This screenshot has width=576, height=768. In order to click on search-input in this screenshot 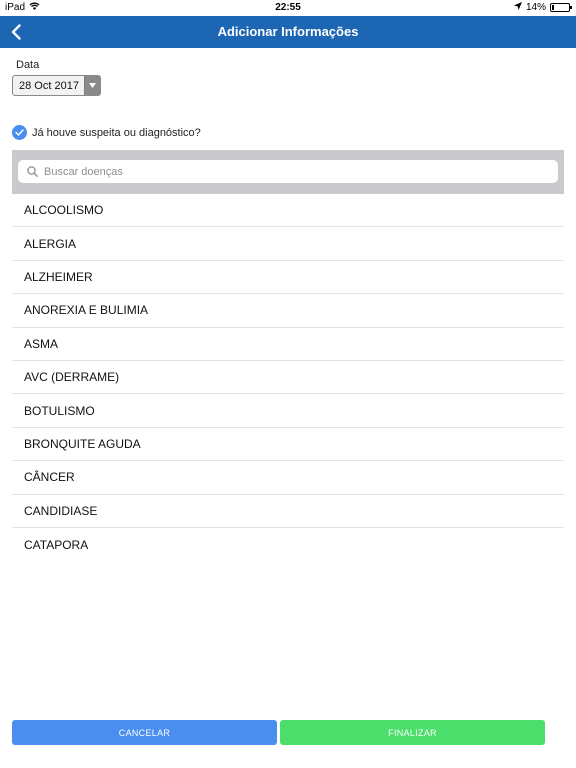, I will do `click(294, 171)`.